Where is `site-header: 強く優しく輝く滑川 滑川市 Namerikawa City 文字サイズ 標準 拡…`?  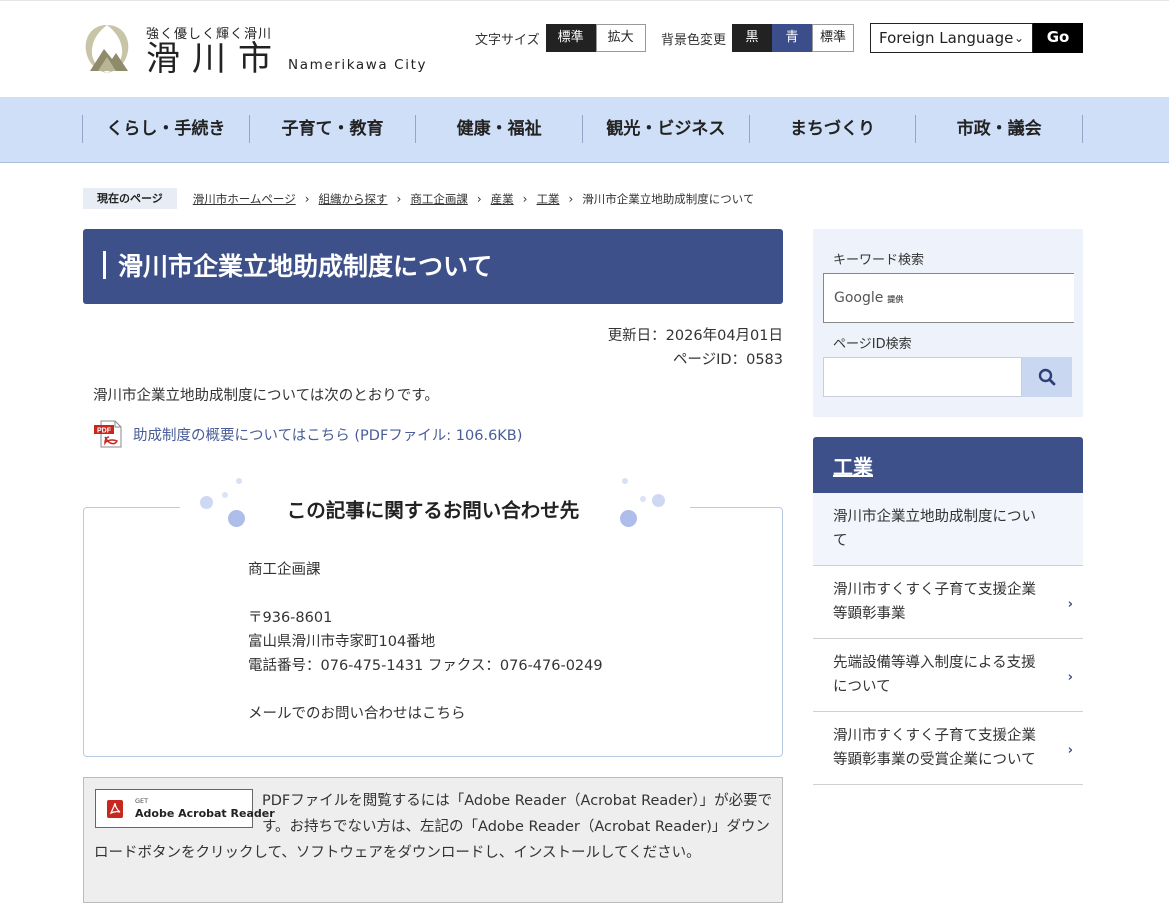 site-header: 強く優しく輝く滑川 滑川市 Namerikawa City 文字サイズ 標準 拡… is located at coordinates (584, 48).